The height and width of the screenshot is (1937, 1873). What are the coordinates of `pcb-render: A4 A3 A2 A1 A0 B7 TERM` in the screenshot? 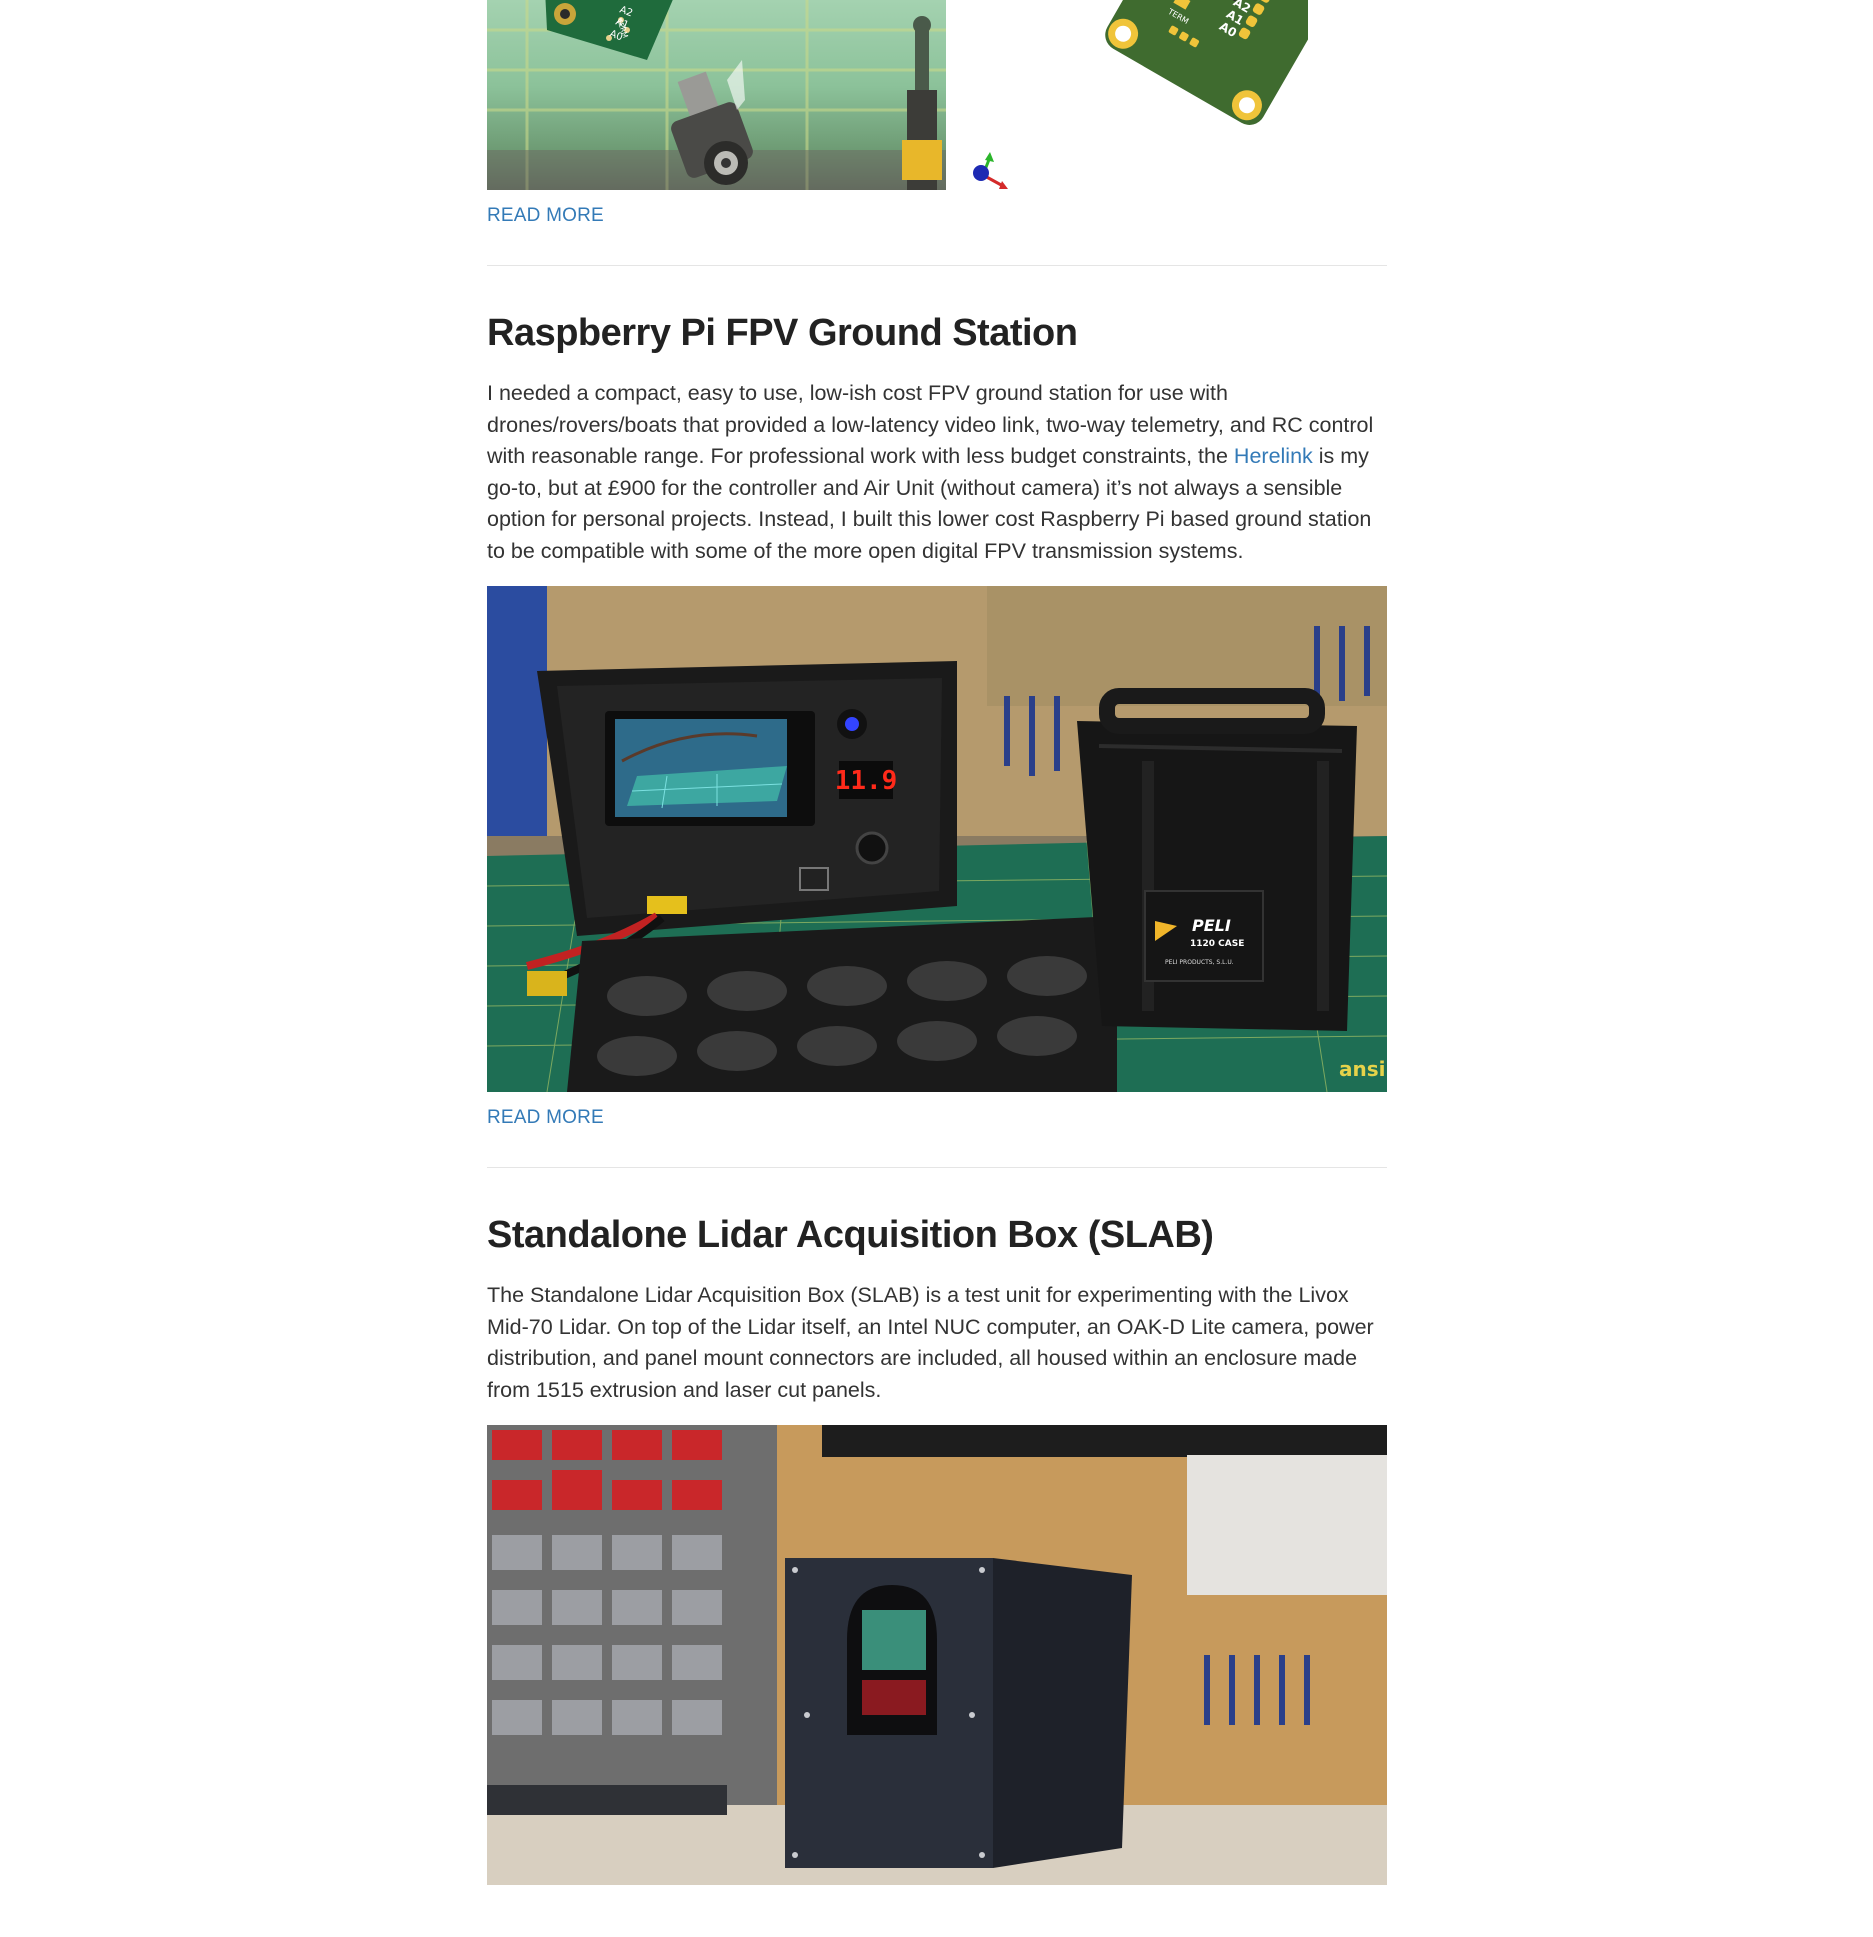 It's located at (1138, 95).